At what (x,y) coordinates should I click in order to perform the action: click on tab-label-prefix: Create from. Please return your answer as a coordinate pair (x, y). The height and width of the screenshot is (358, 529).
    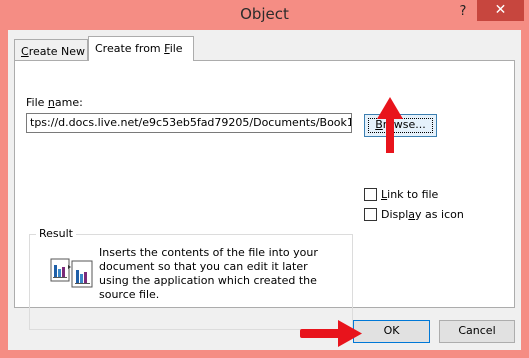
    Looking at the image, I should click on (130, 48).